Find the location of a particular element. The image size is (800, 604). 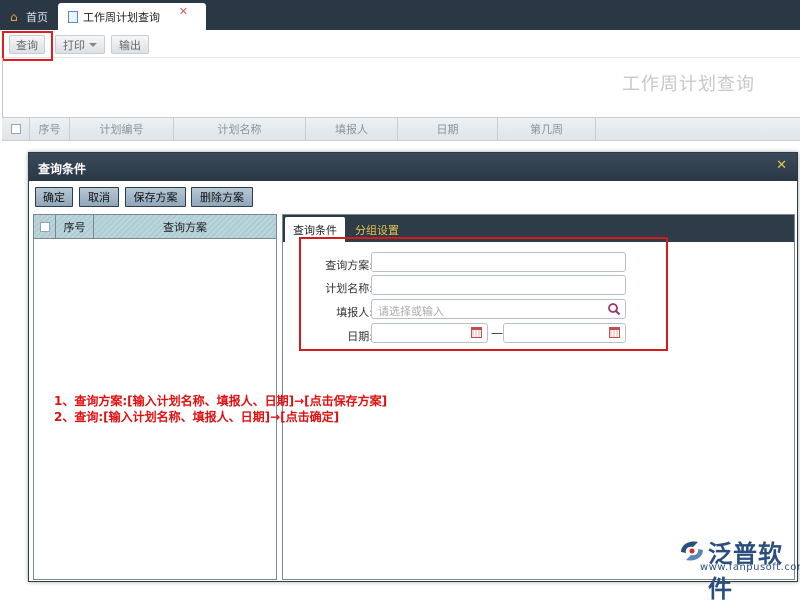

grid-col-plan-name: 计划名称 is located at coordinates (240, 129).